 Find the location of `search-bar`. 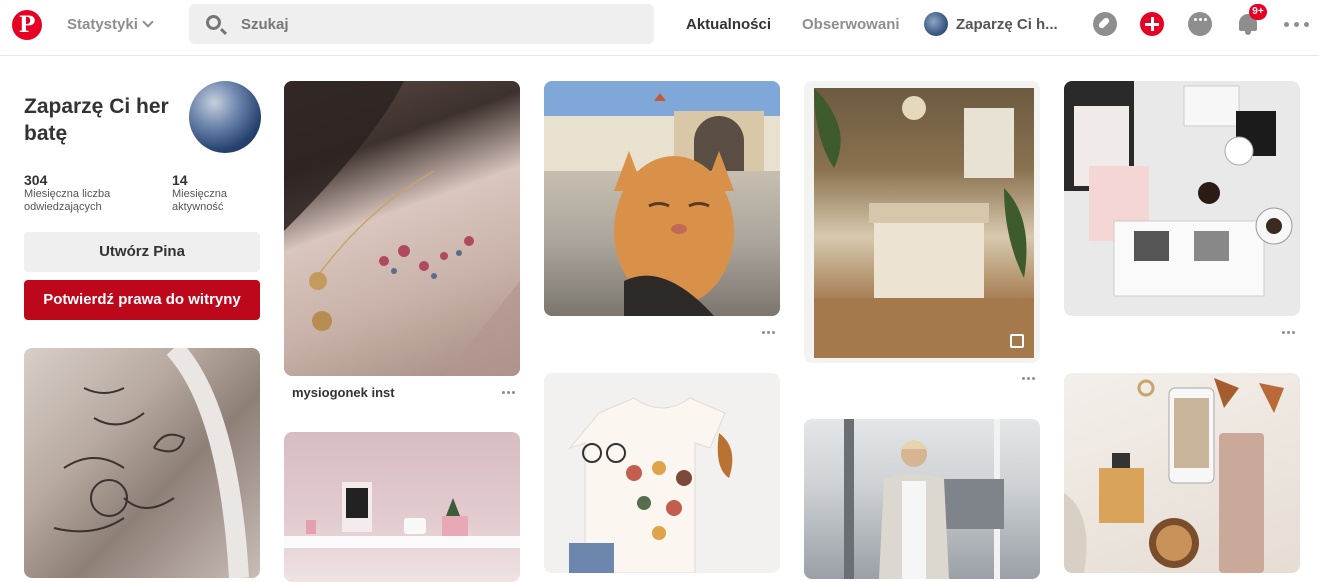

search-bar is located at coordinates (421, 24).